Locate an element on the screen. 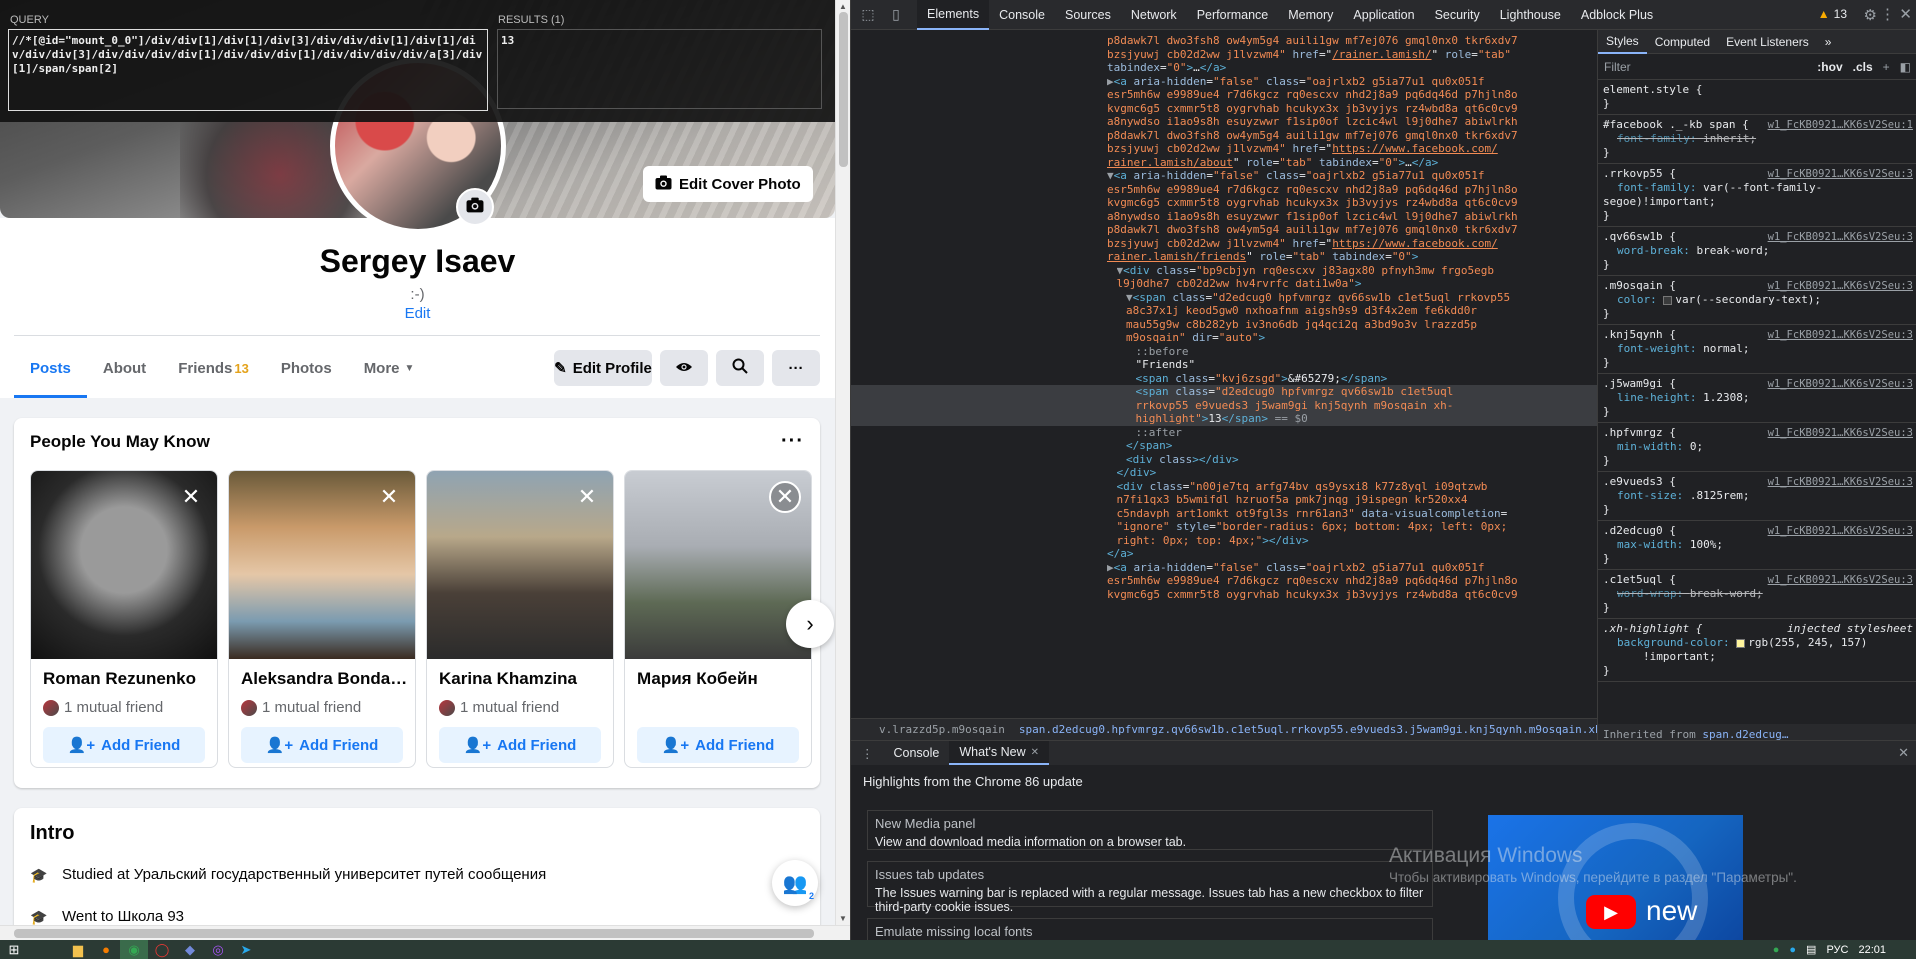 The image size is (1916, 959). dom-node-line-selected: highlight">13</span> == $0 is located at coordinates (1222, 419).